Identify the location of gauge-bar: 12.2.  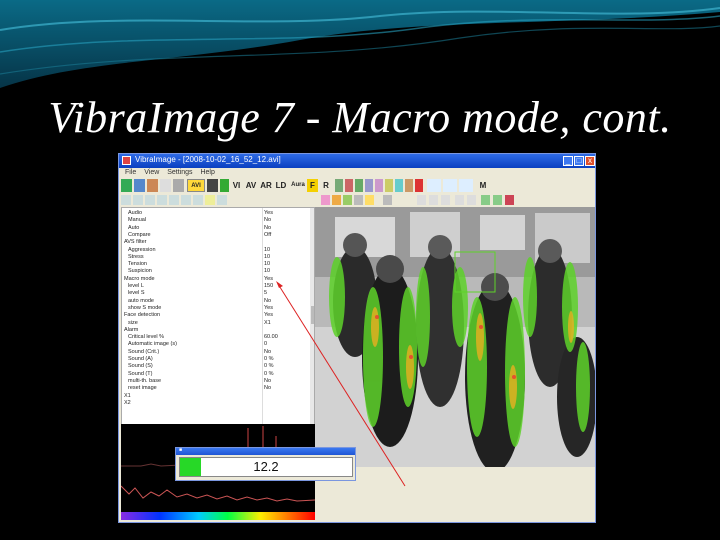
(266, 467).